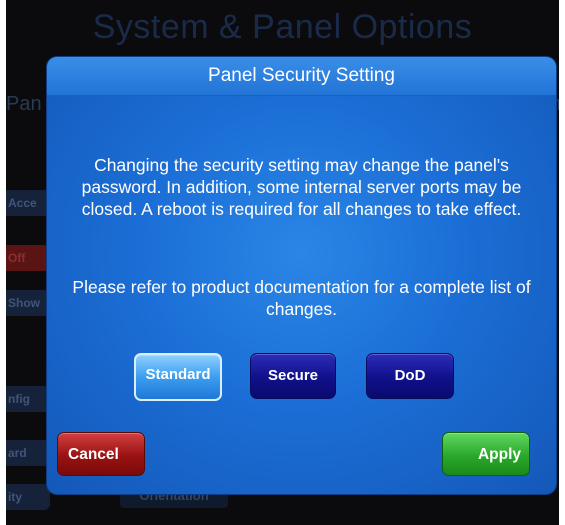  I want to click on background-side-item: Acce, so click(28, 203).